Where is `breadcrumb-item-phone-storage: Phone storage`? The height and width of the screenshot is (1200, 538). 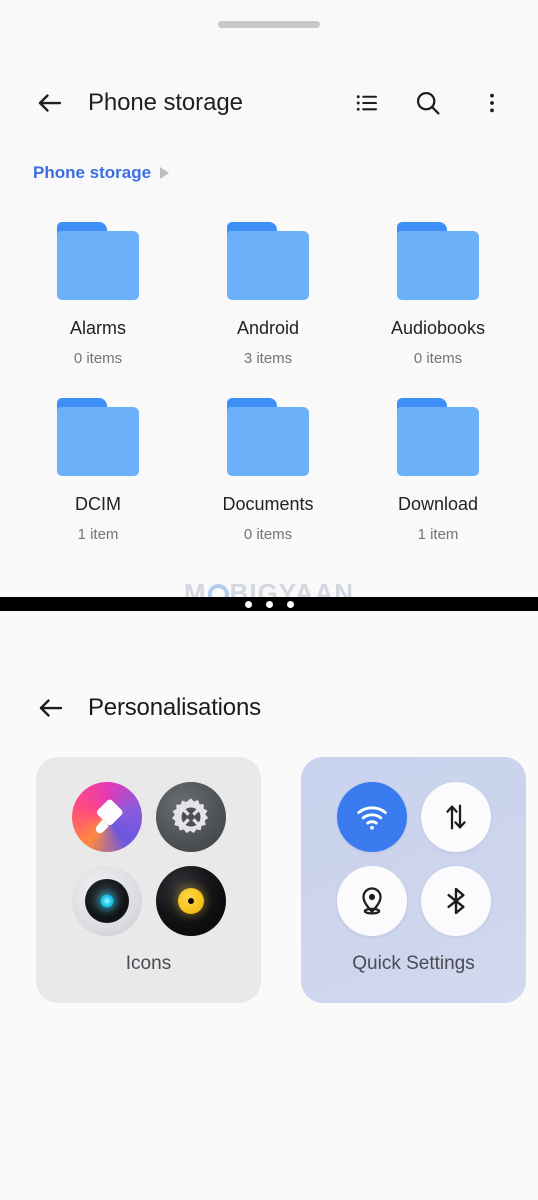
breadcrumb-item-phone-storage: Phone storage is located at coordinates (92, 173).